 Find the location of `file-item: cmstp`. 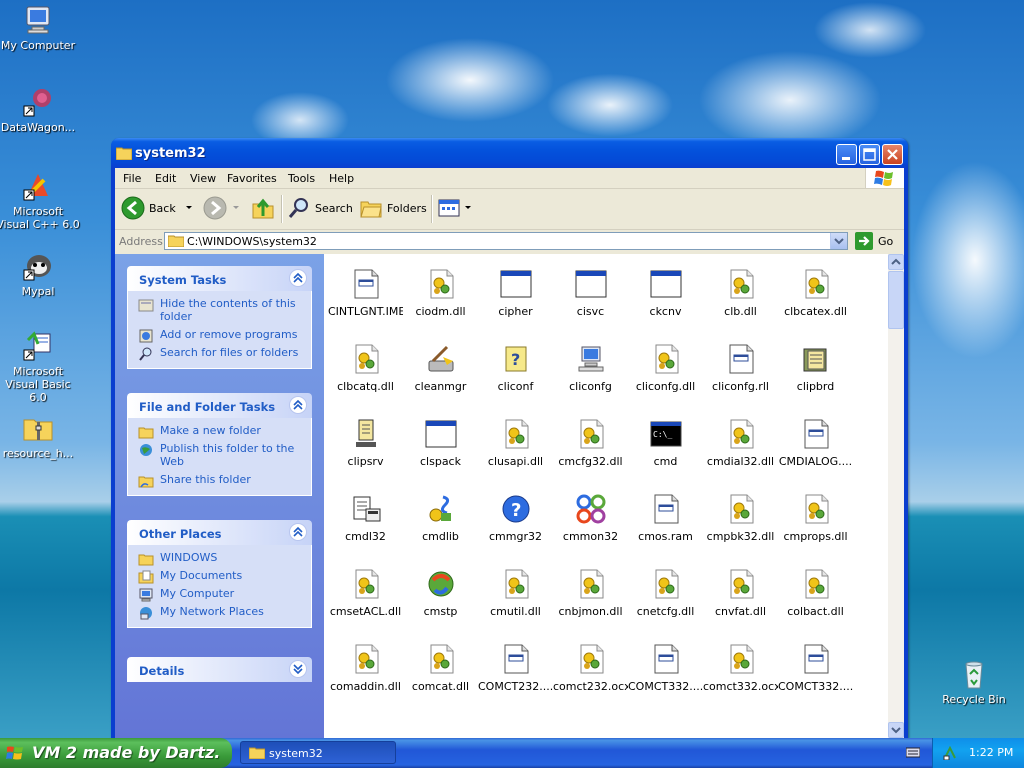

file-item: cmstp is located at coordinates (440, 593).